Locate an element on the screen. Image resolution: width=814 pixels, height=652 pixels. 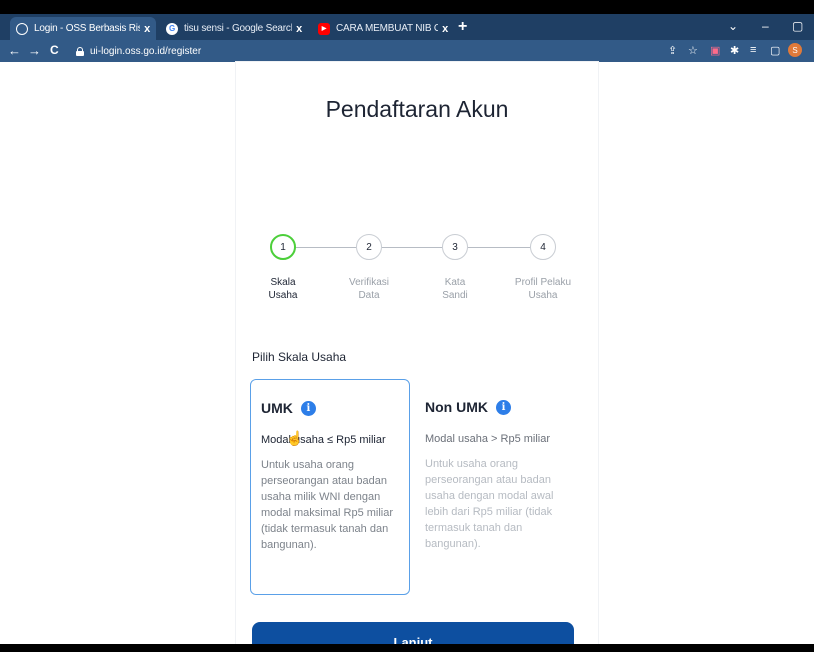
oss-favicon-icon is located at coordinates (22, 28).